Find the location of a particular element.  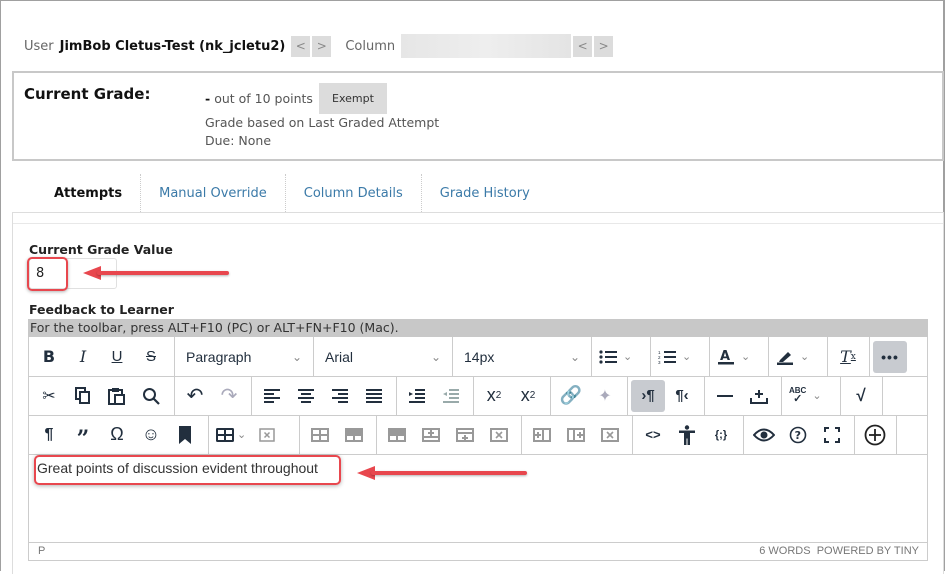

divider is located at coordinates (478, 223).